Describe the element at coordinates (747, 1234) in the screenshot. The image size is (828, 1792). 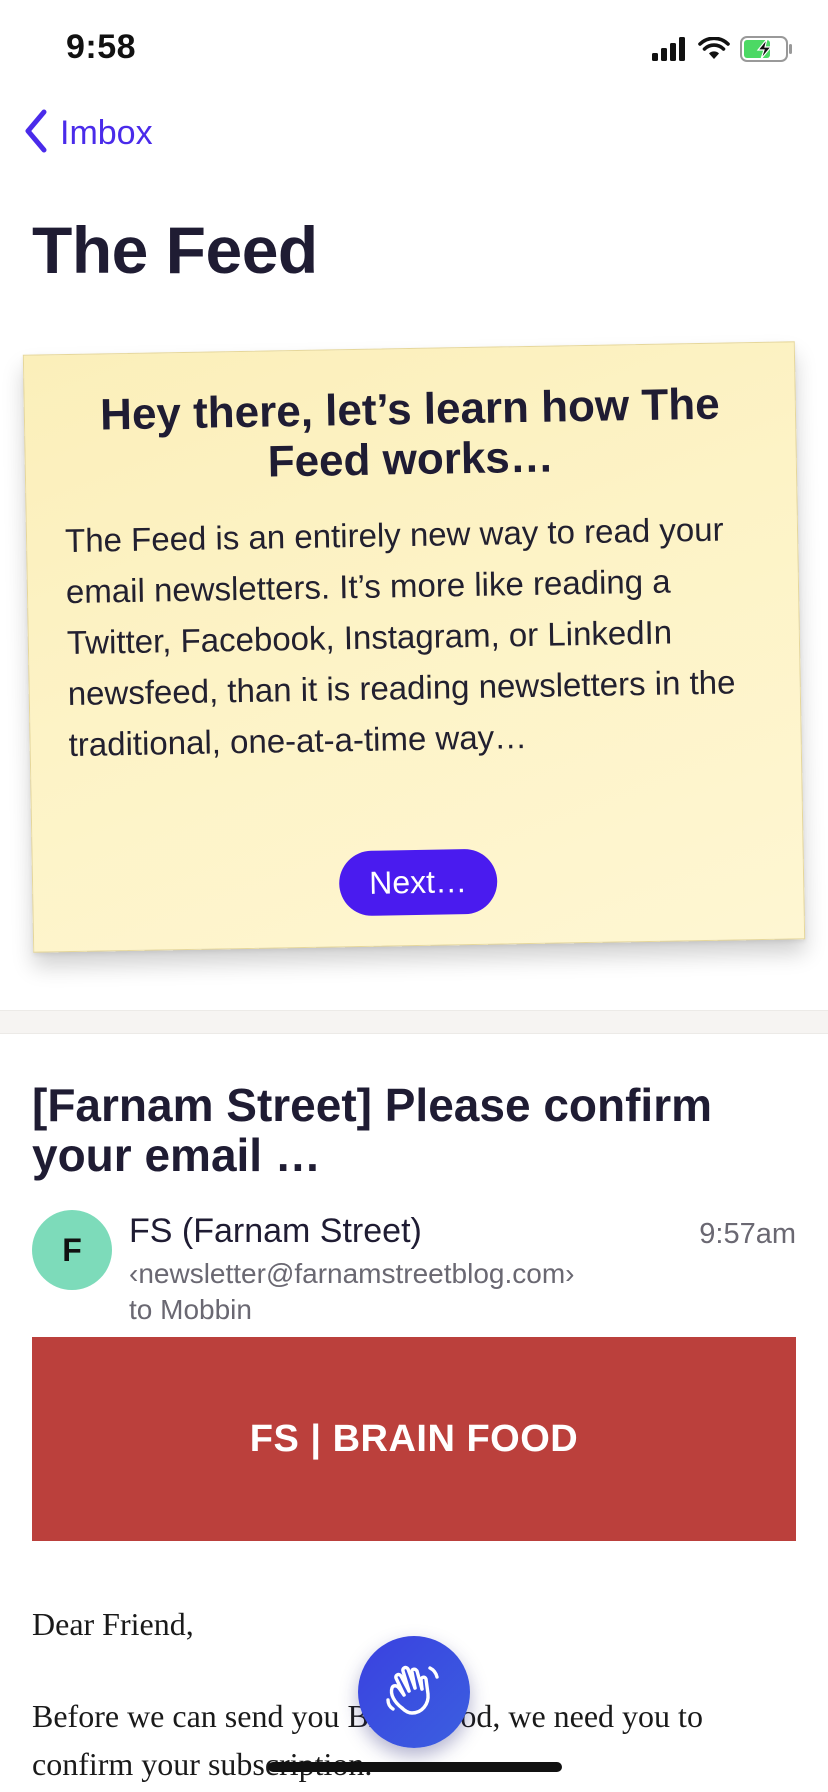
I see `email-time: 9:57am` at that location.